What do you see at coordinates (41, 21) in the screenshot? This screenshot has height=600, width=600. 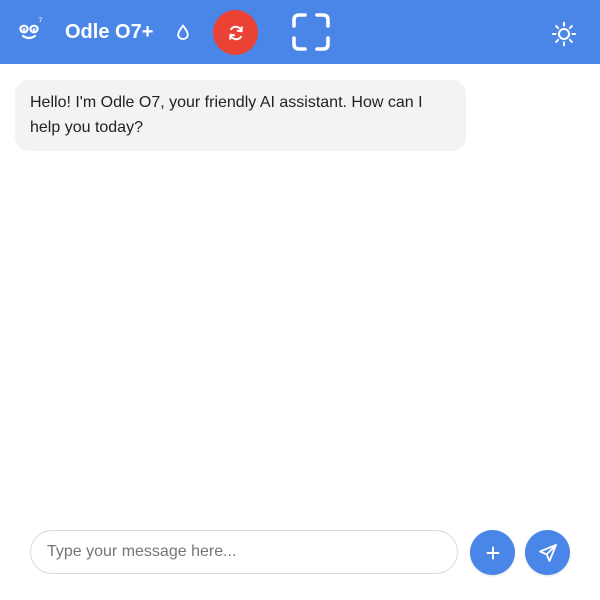 I see `logo-badge: 7` at bounding box center [41, 21].